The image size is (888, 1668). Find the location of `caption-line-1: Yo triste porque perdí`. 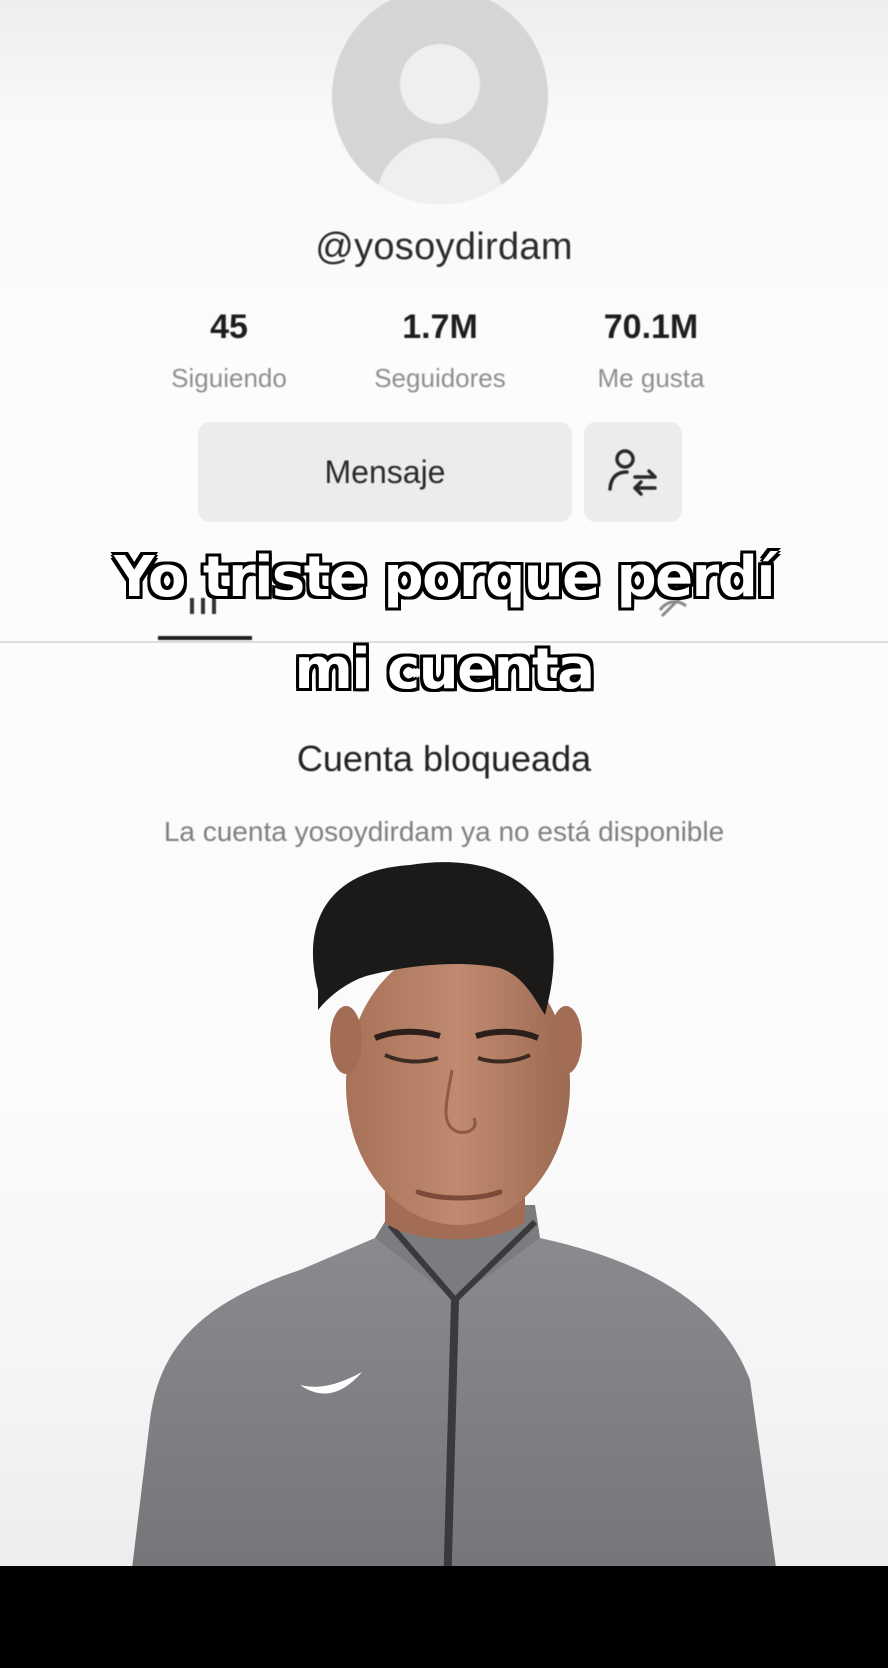

caption-line-1: Yo triste porque perdí is located at coordinates (444, 577).